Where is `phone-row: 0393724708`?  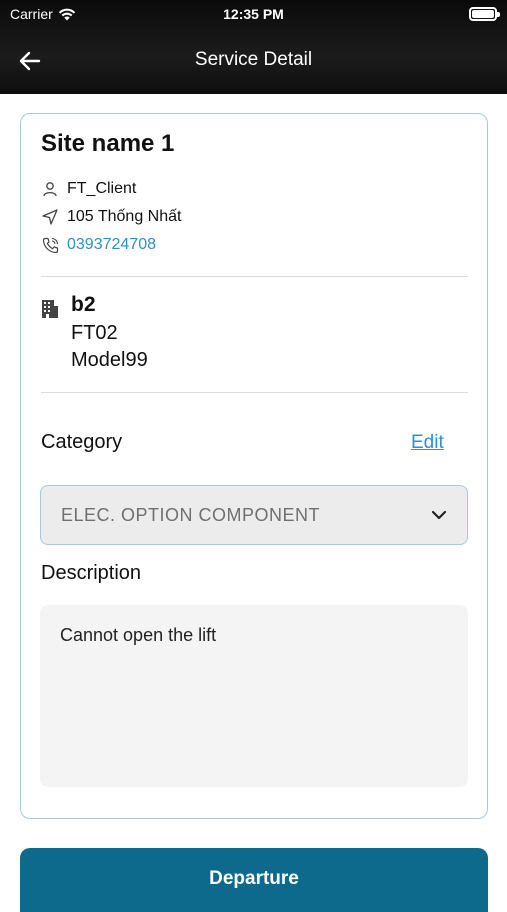
phone-row: 0393724708 is located at coordinates (98, 245).